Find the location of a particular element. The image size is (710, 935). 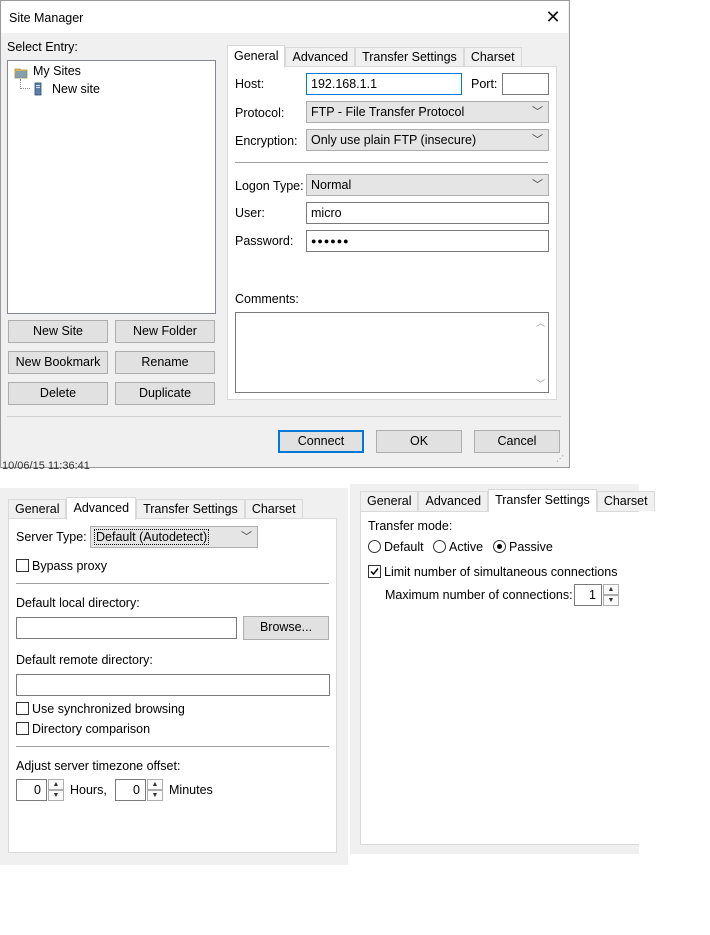

password-input: ●●●●●● is located at coordinates (427, 241).